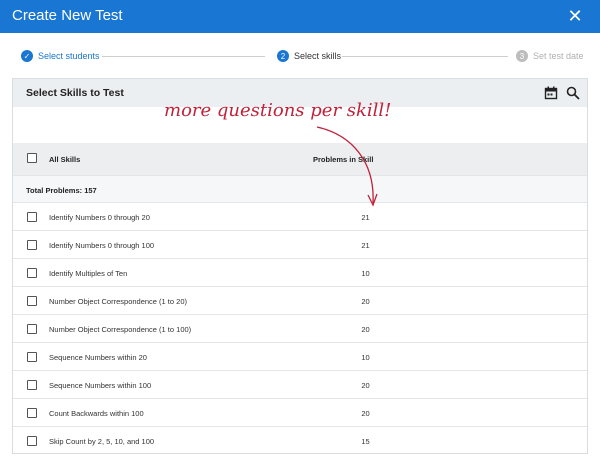 The image size is (600, 468). Describe the element at coordinates (300, 385) in the screenshot. I see `table-row: Sequence Numbers within 100 20` at that location.